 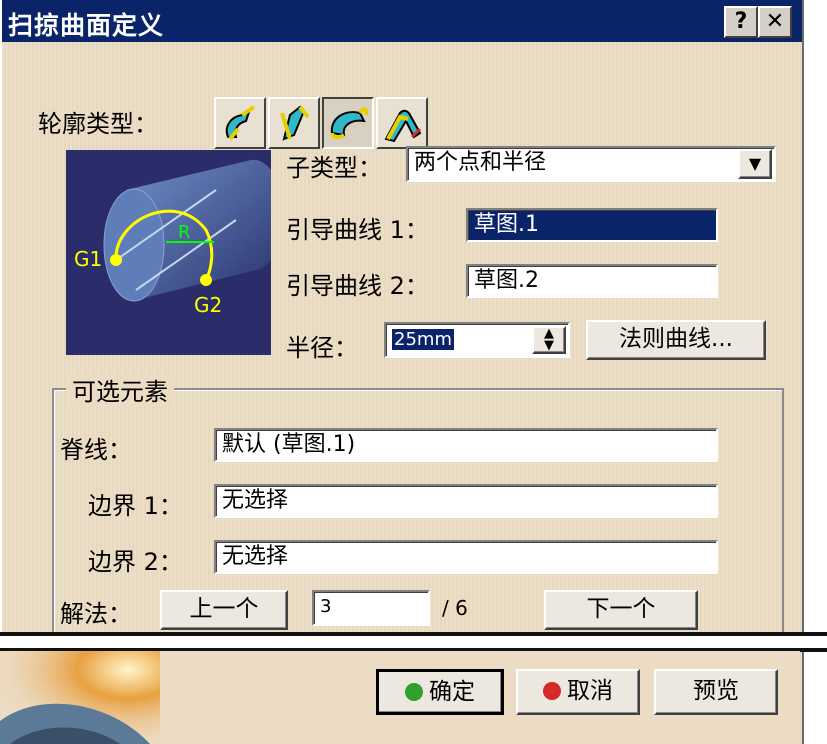 I want to click on sweep-line-icon, so click(x=295, y=123).